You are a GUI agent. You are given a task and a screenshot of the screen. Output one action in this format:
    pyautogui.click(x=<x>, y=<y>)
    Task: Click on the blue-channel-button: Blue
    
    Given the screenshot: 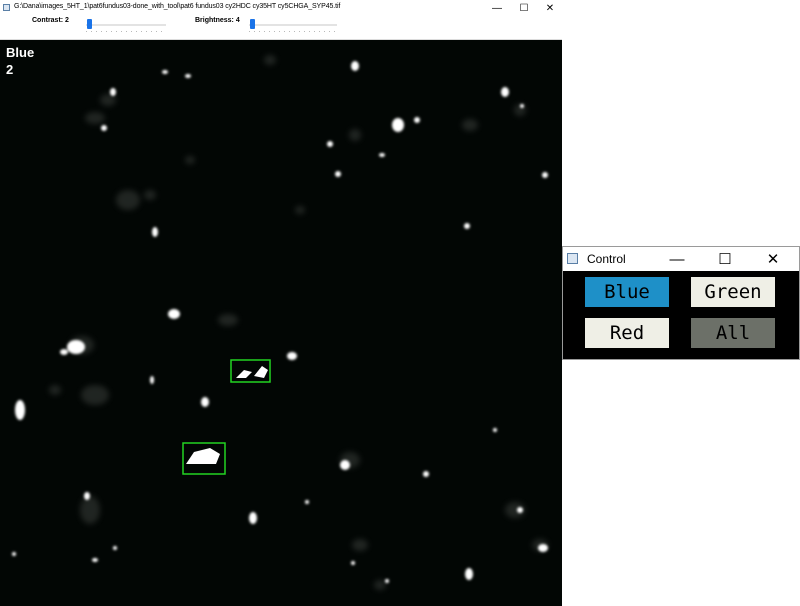 What is the action you would take?
    pyautogui.click(x=627, y=292)
    